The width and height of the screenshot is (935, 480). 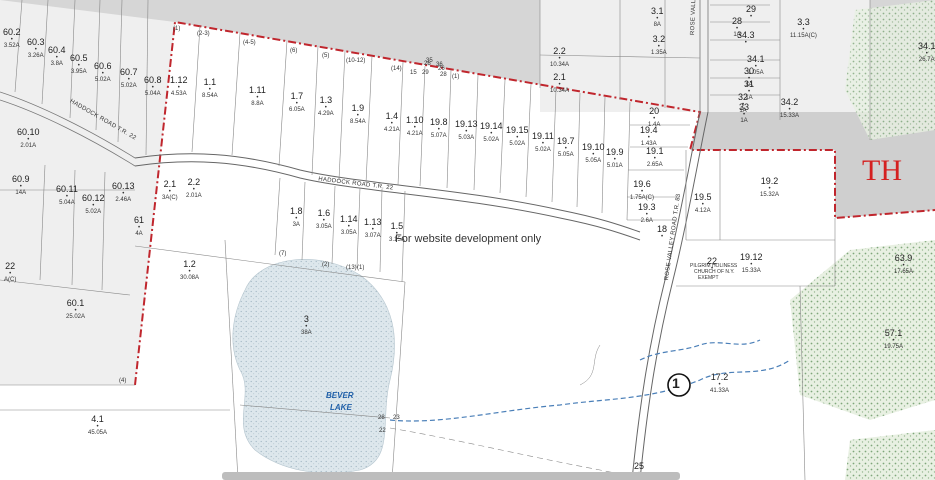 What do you see at coordinates (129, 72) in the screenshot?
I see `parcel-id: 60.7` at bounding box center [129, 72].